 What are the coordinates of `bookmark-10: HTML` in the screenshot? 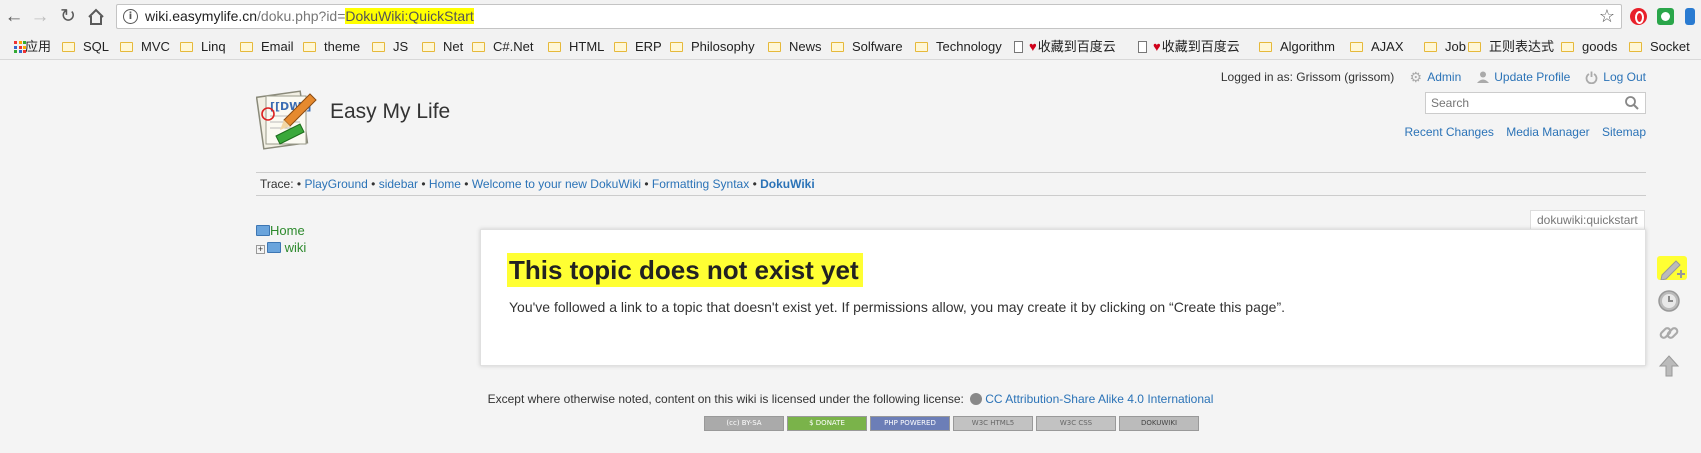 It's located at (576, 47).